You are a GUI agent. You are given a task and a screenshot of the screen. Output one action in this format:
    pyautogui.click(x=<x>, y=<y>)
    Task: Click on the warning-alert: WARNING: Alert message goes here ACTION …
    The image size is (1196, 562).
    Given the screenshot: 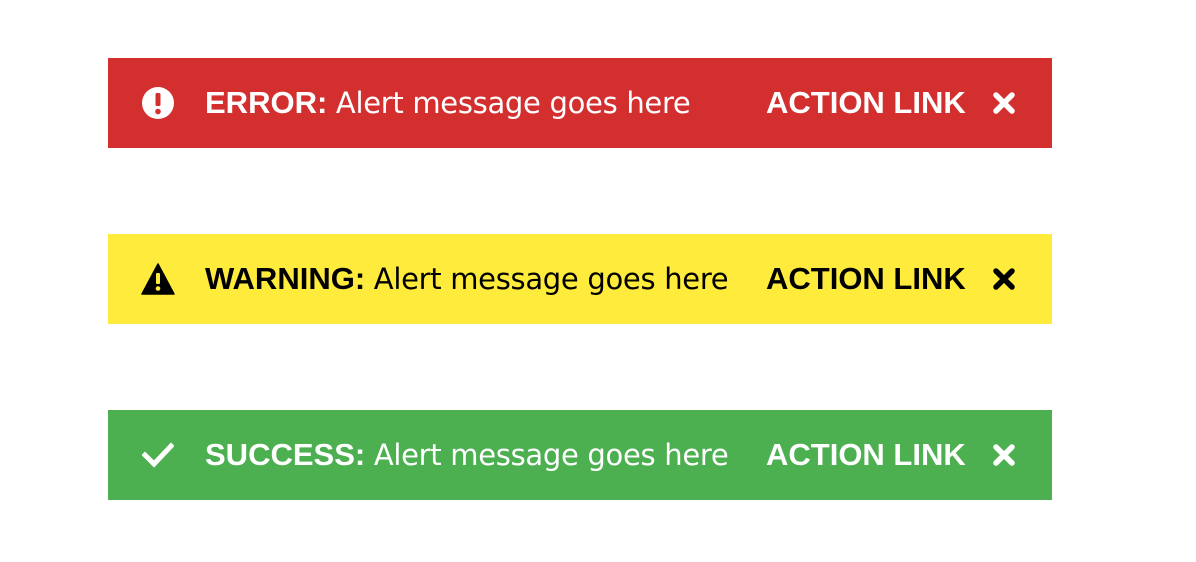 What is the action you would take?
    pyautogui.click(x=580, y=279)
    